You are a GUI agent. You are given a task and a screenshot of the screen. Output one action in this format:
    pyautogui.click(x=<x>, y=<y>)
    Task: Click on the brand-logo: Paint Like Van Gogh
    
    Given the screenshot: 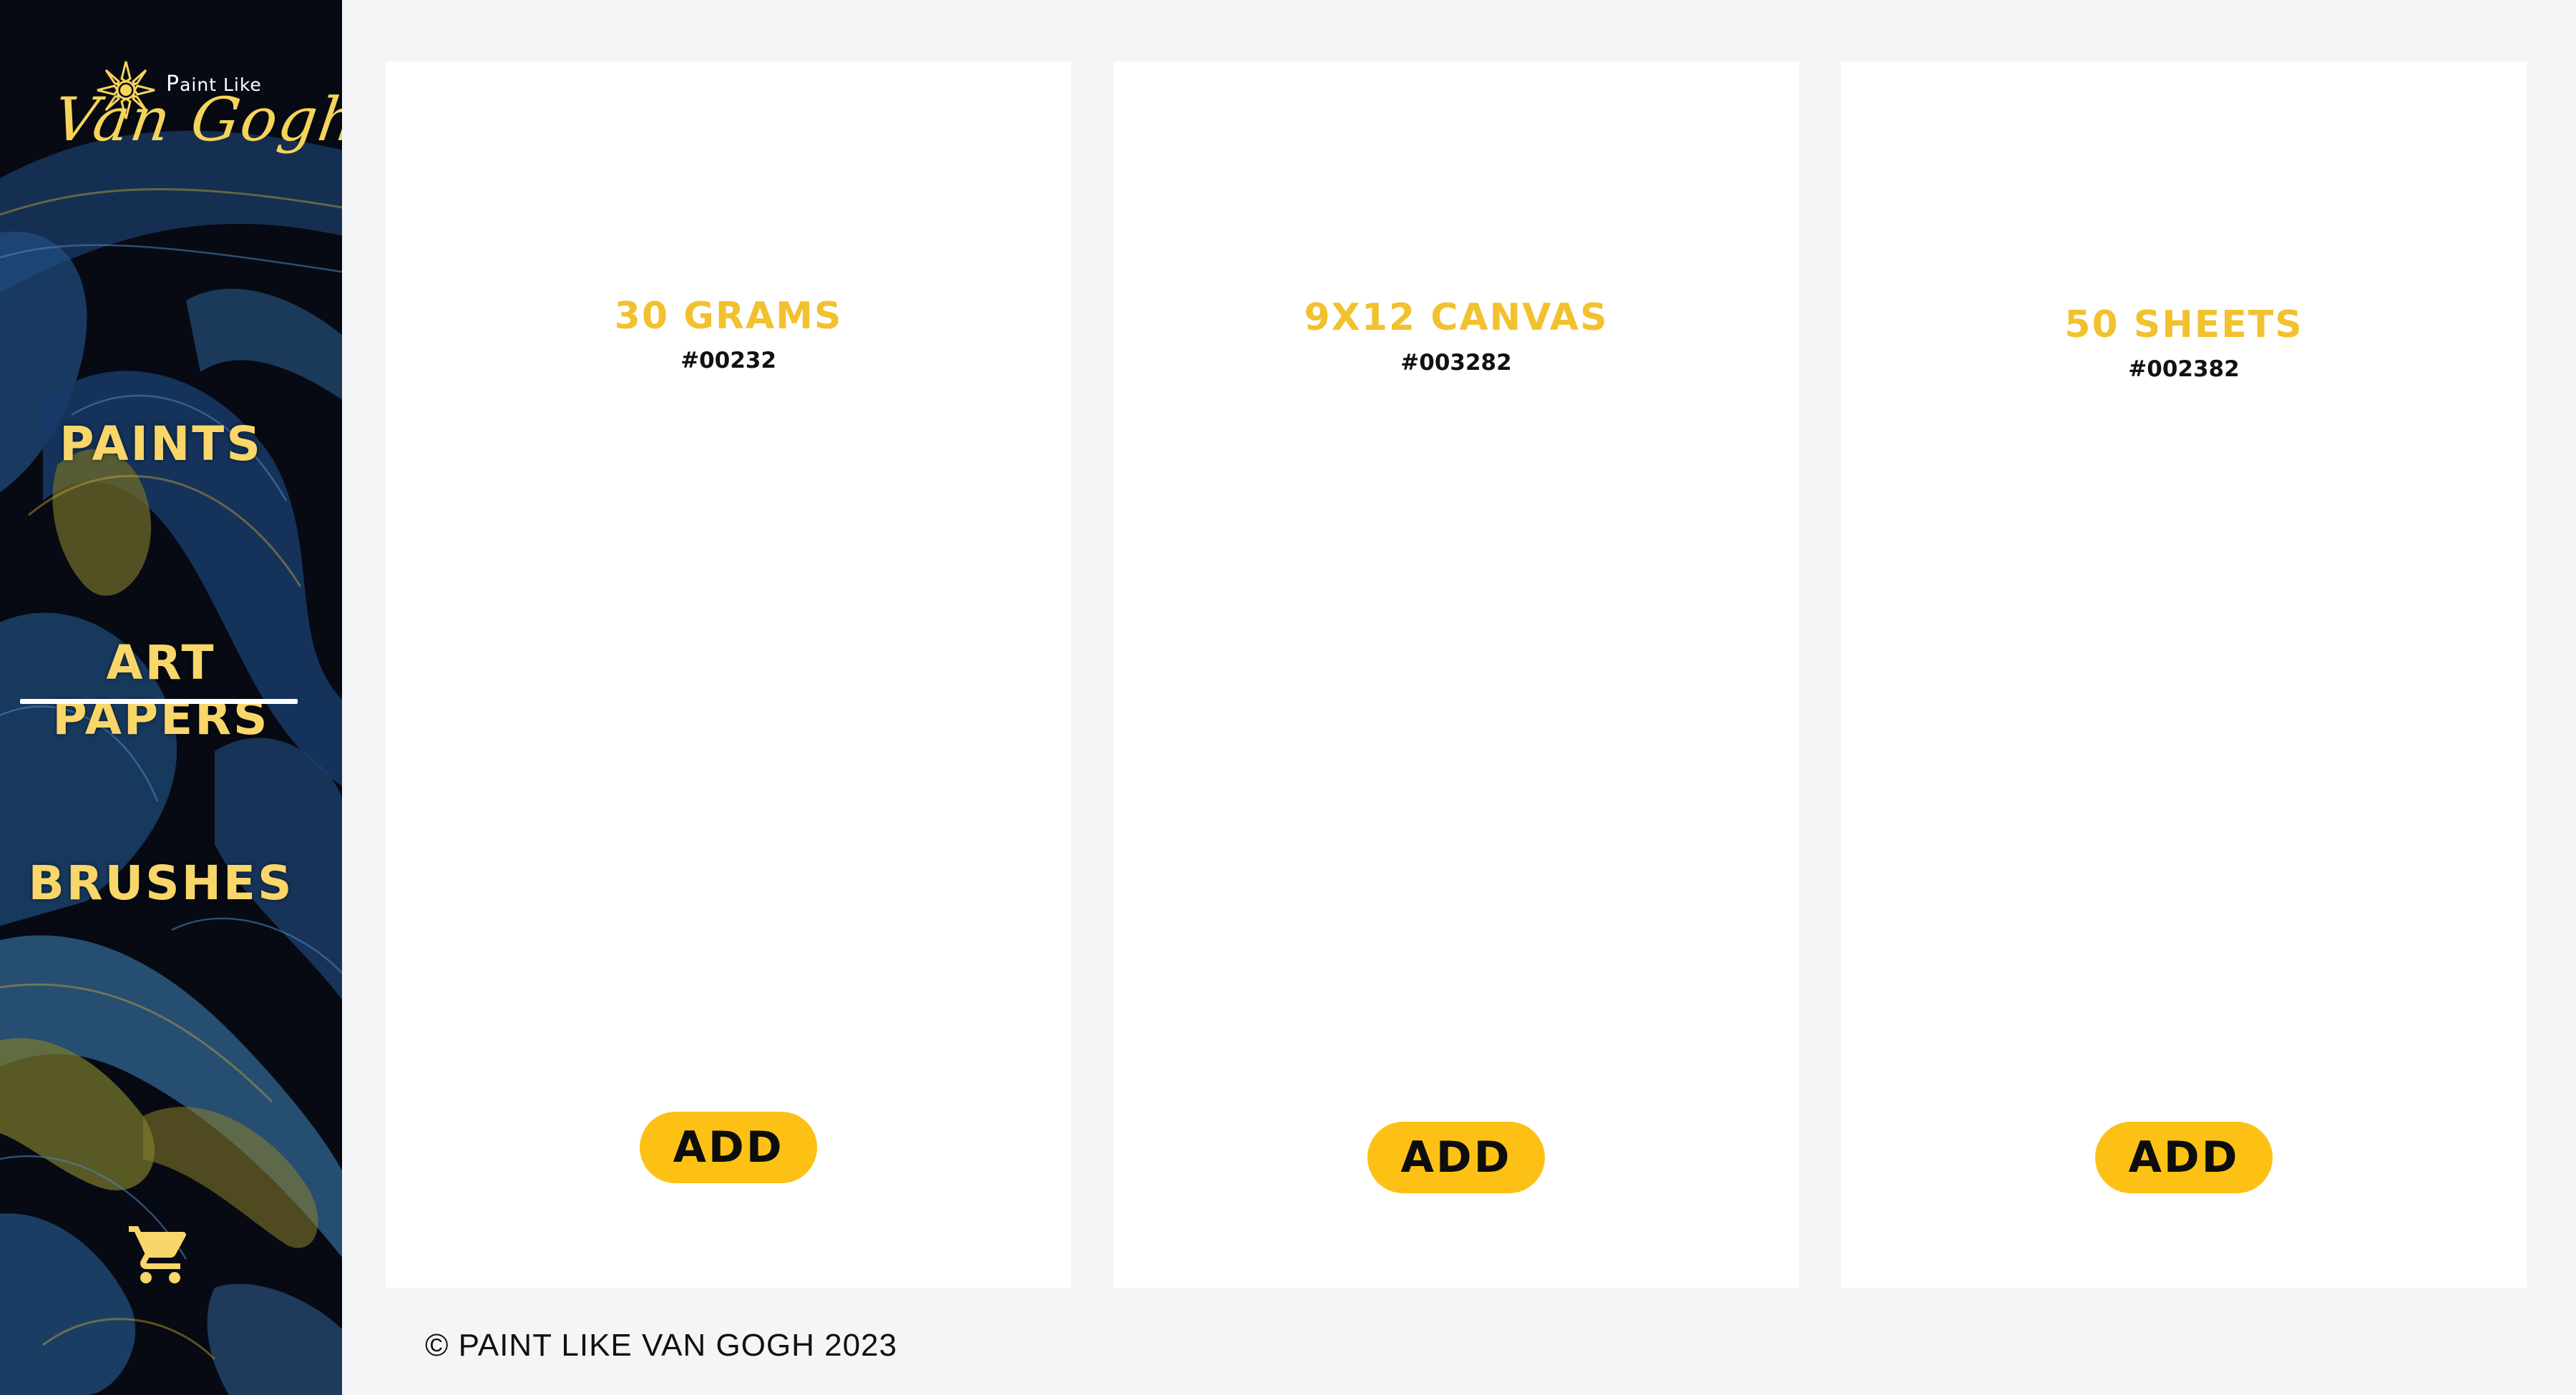 What is the action you would take?
    pyautogui.click(x=171, y=115)
    